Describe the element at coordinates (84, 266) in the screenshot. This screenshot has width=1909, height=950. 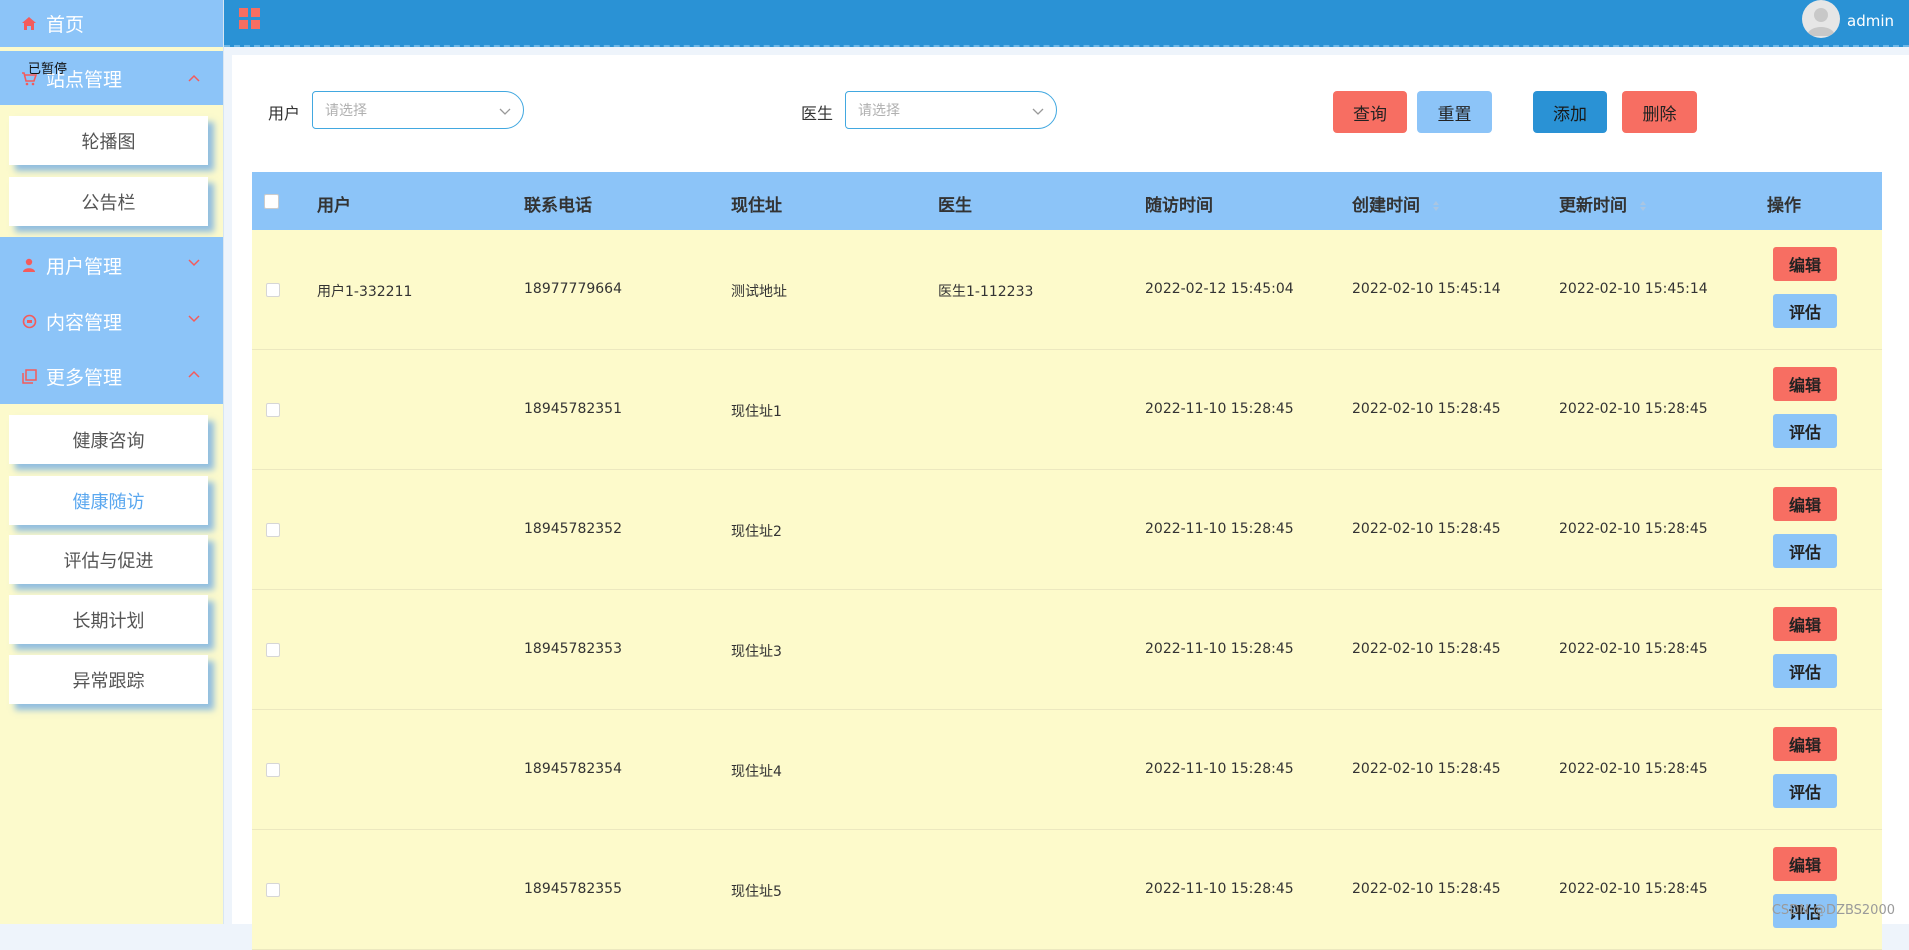
I see `menu-user-management-label: 用户管理` at that location.